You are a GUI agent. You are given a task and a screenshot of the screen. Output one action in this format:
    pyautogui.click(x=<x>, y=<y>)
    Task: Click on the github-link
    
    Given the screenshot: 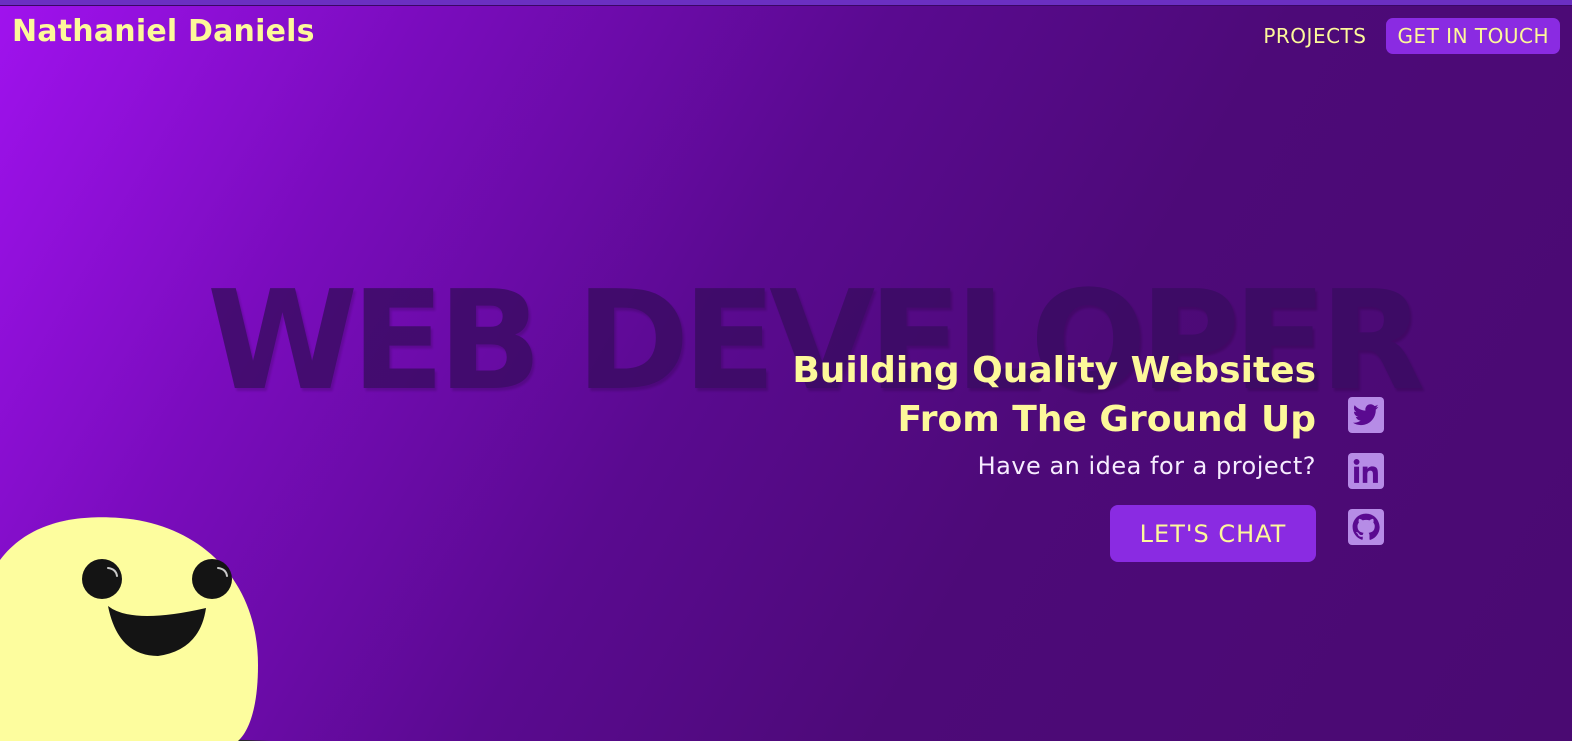 What is the action you would take?
    pyautogui.click(x=1366, y=527)
    